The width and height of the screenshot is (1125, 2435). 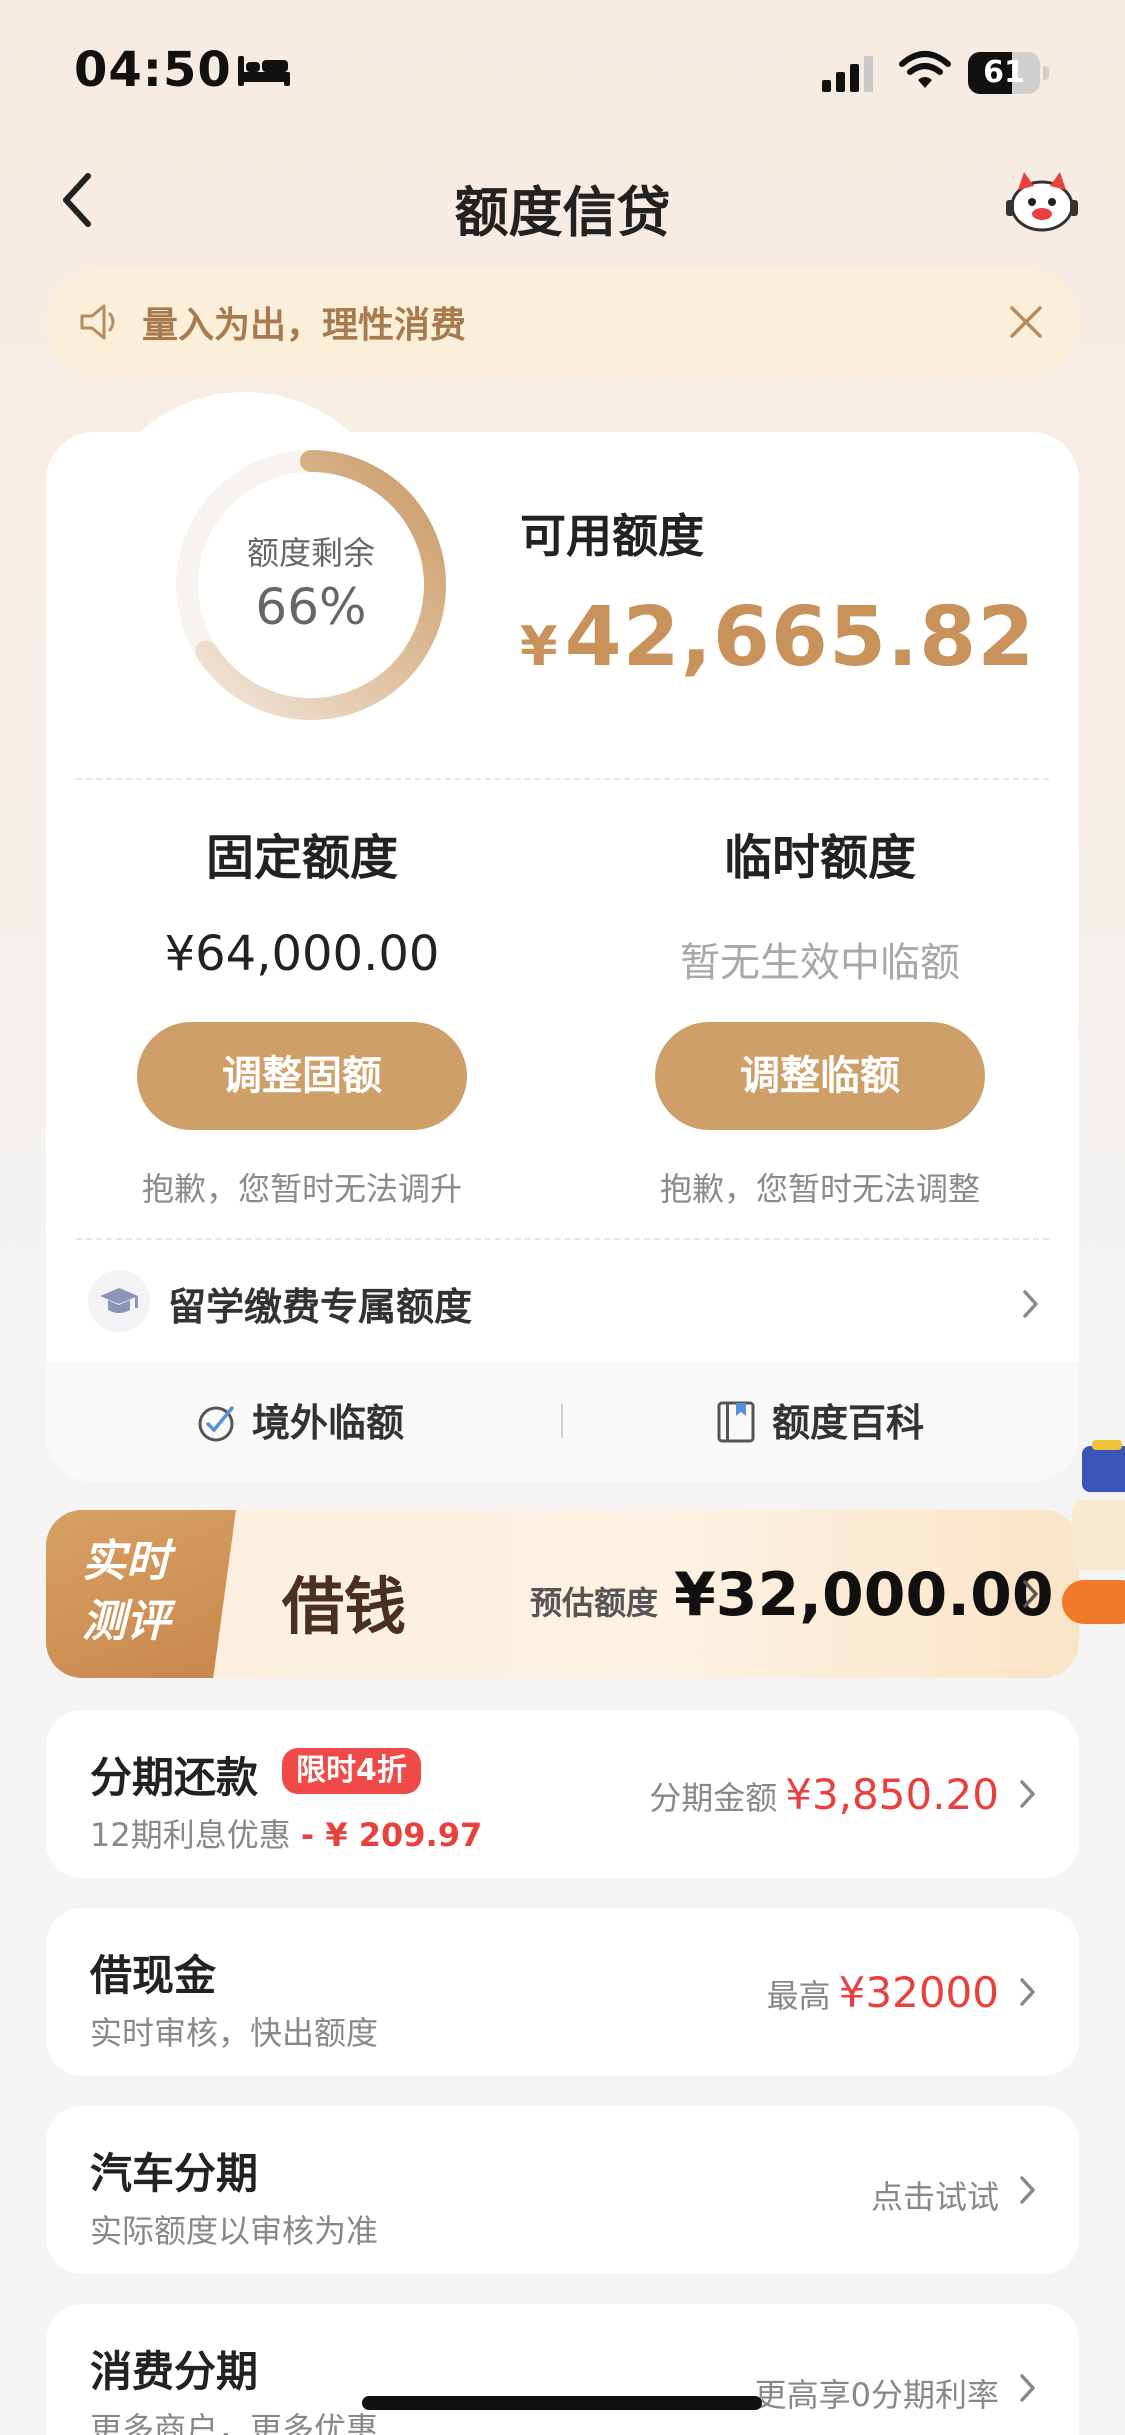 I want to click on floating-promo-icon, so click(x=1093, y=1540).